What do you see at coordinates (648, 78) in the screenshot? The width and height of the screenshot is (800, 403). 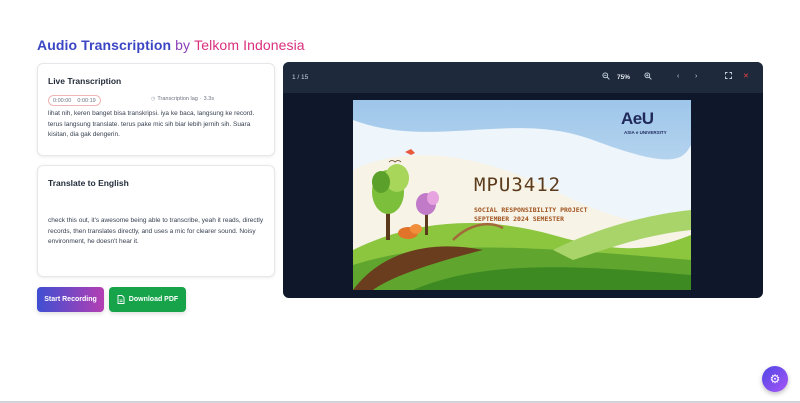 I see `zoom-in-icon` at bounding box center [648, 78].